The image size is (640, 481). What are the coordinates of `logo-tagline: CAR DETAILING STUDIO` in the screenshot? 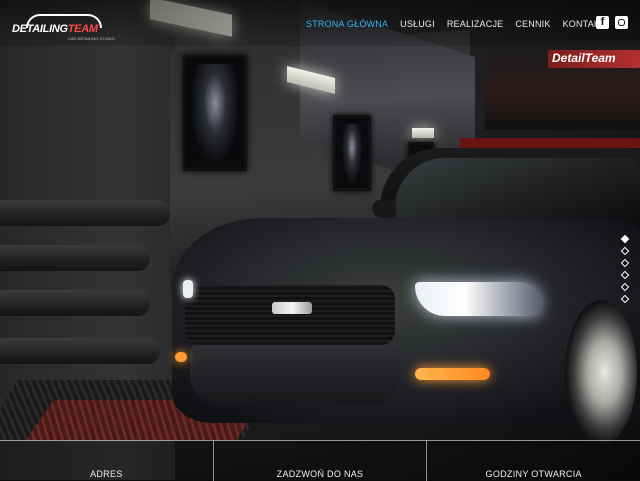 It's located at (91, 38).